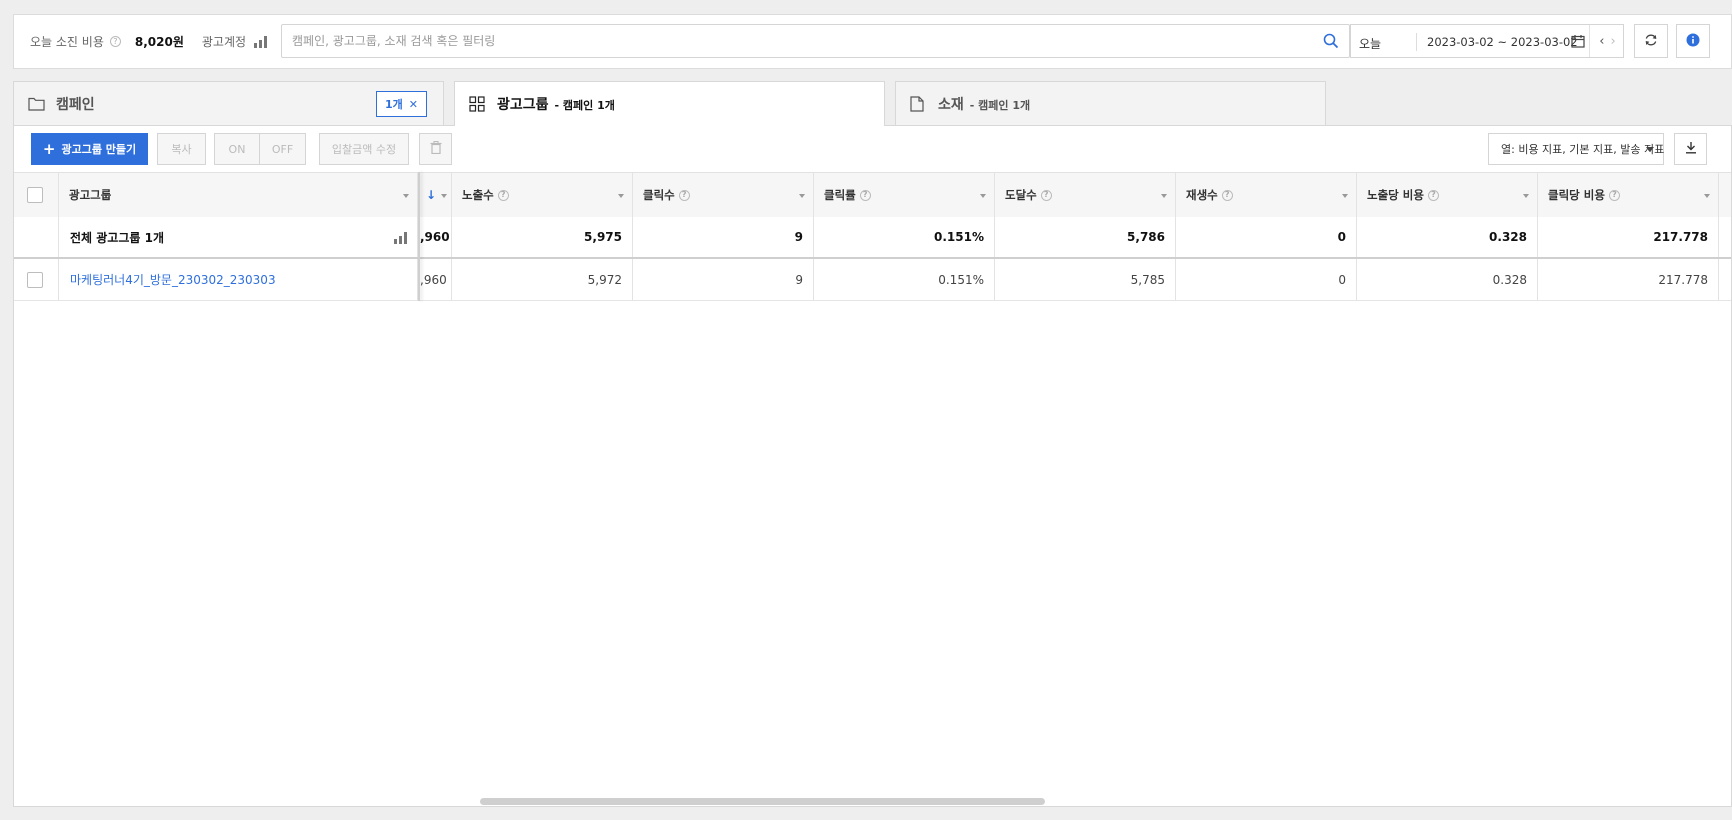 This screenshot has width=1732, height=820. I want to click on spend-value: 8,020원, so click(159, 42).